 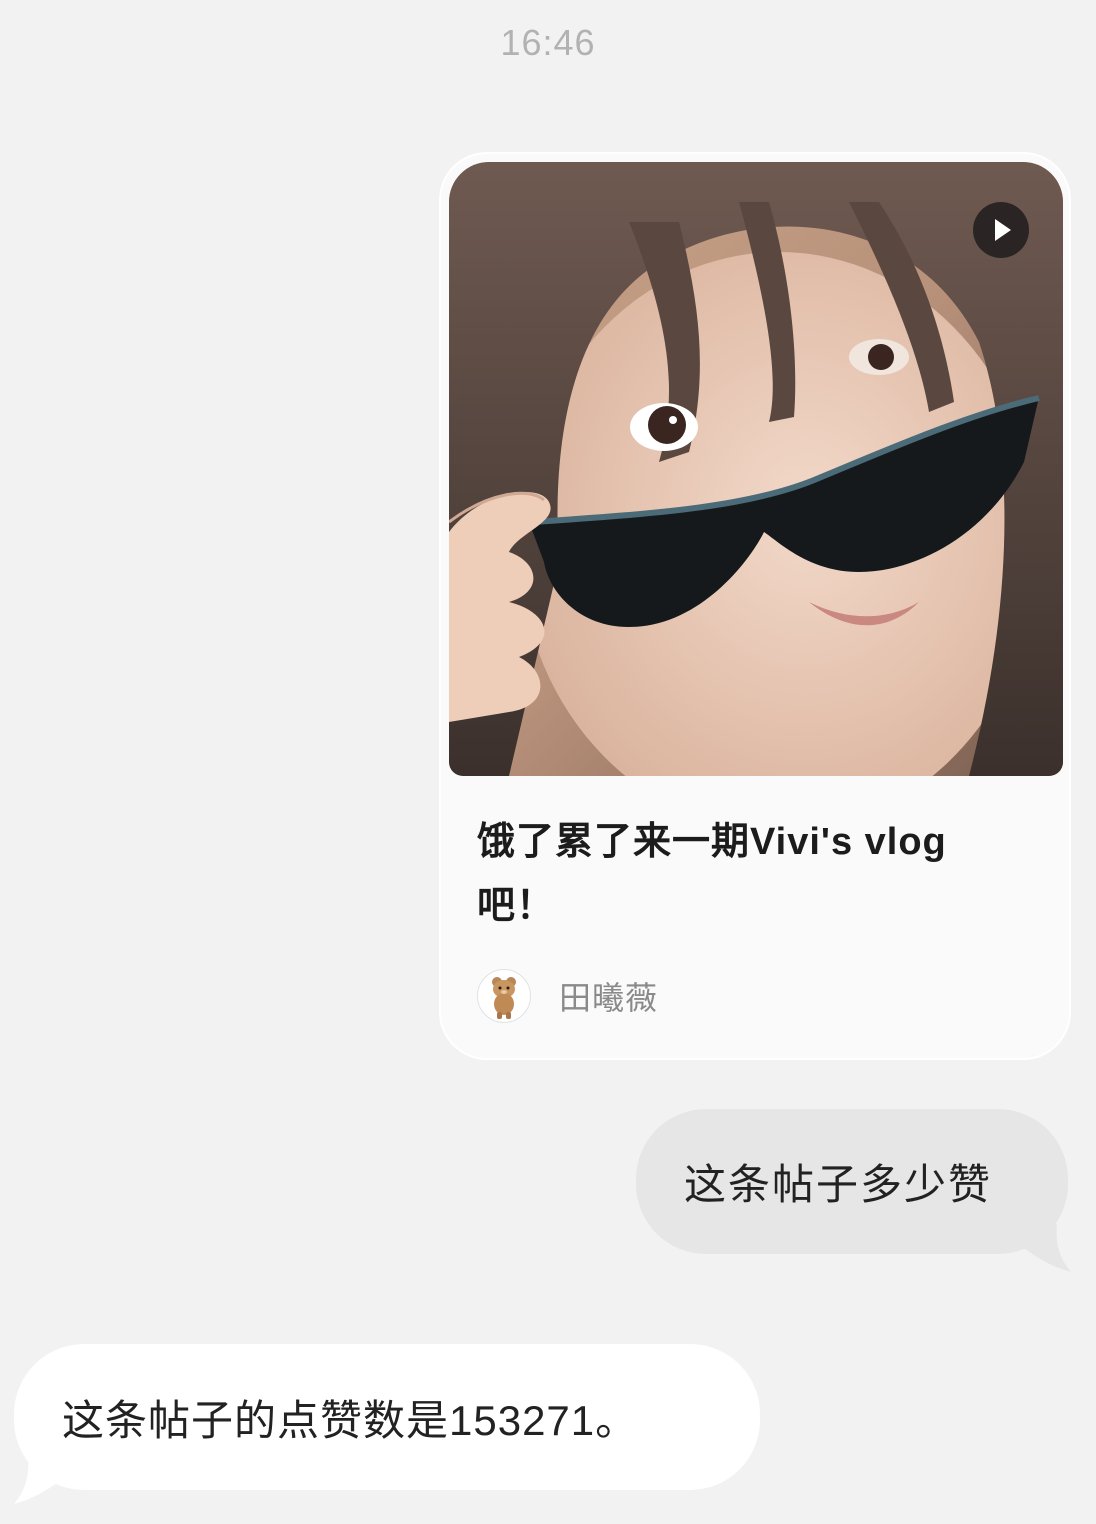 I want to click on play-icon, so click(x=1003, y=230).